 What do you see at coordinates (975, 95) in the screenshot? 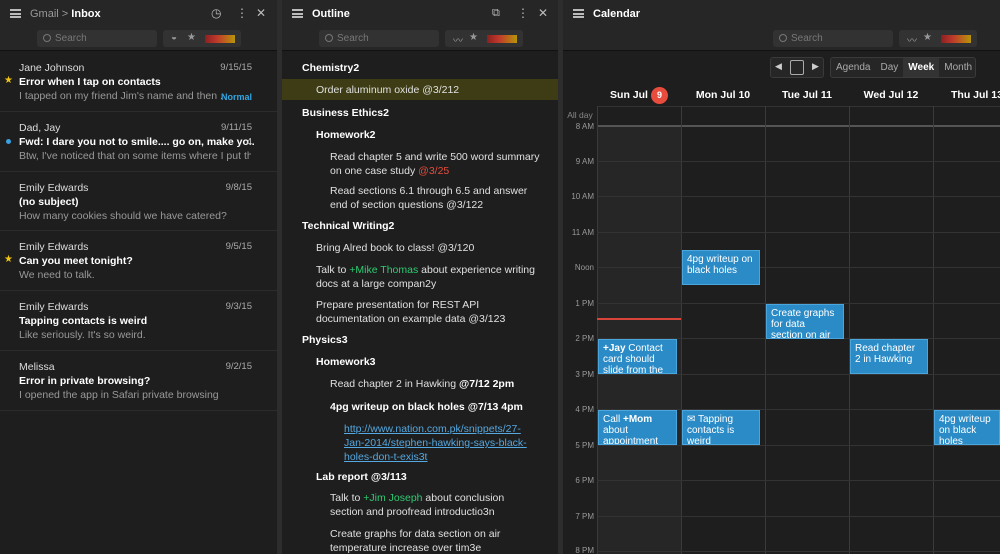
I see `day-label: Thu Jul 13` at bounding box center [975, 95].